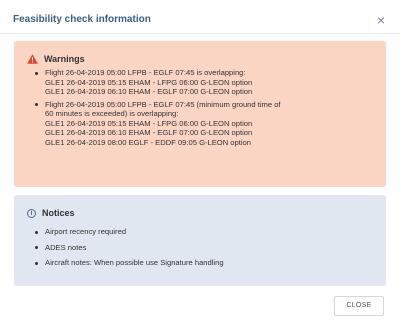  What do you see at coordinates (112, 113) in the screenshot?
I see `warning-line: 60 minutes is exceeded) is overlapping:` at bounding box center [112, 113].